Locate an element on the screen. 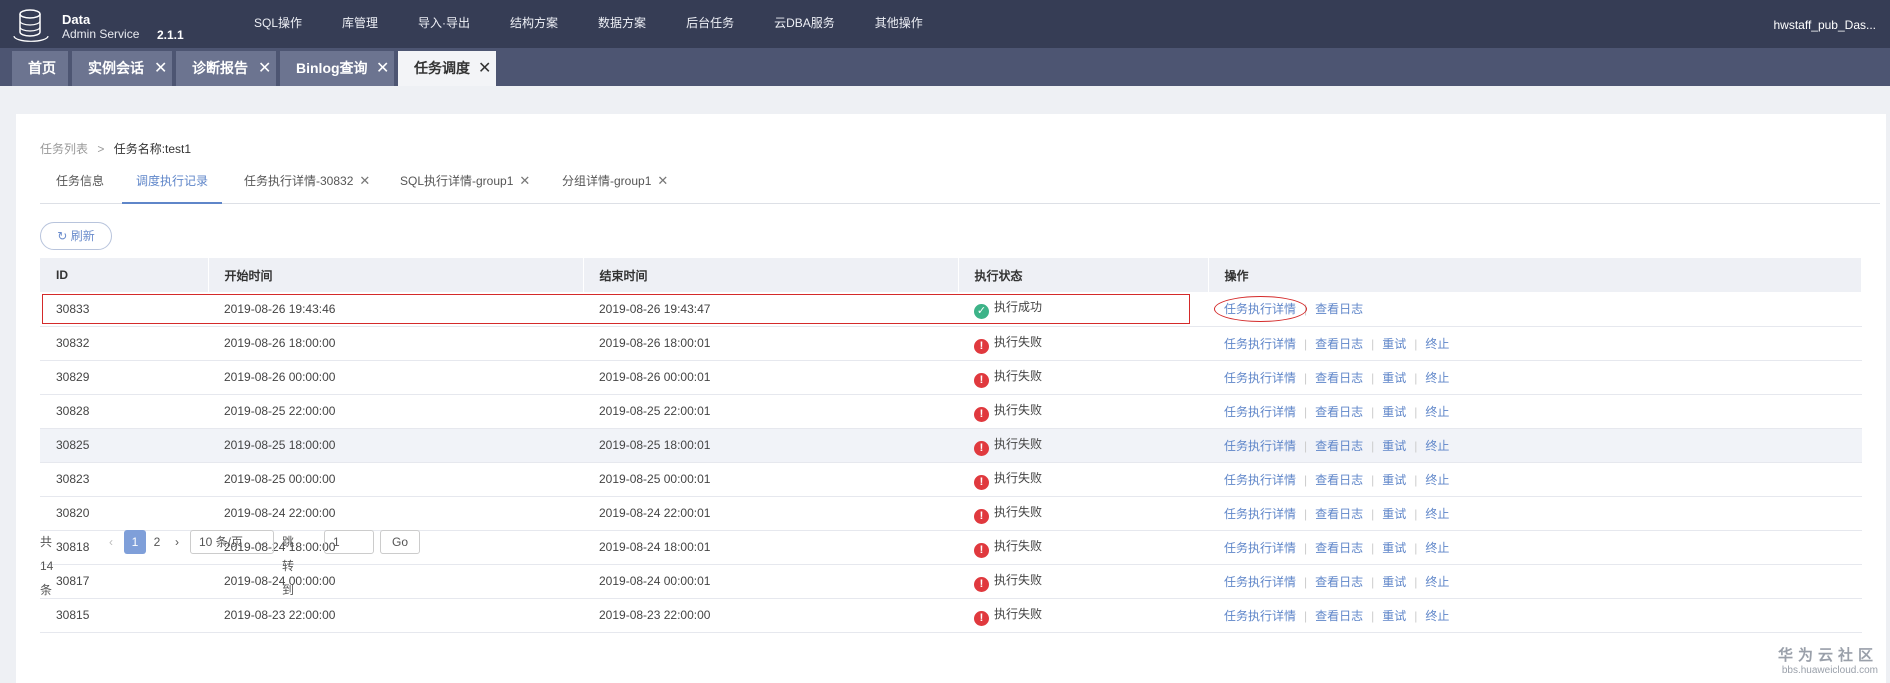 This screenshot has width=1890, height=683. annotation-highlight-oval is located at coordinates (1260, 309).